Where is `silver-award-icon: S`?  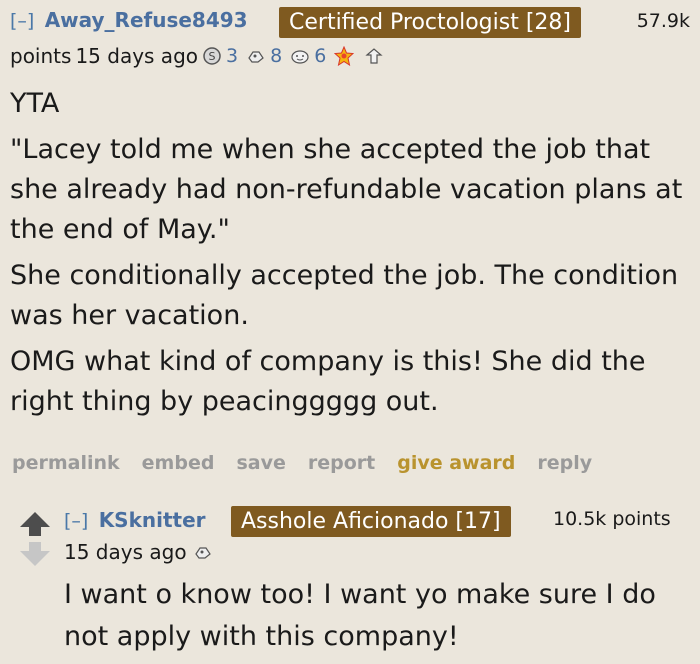 silver-award-icon: S is located at coordinates (212, 56).